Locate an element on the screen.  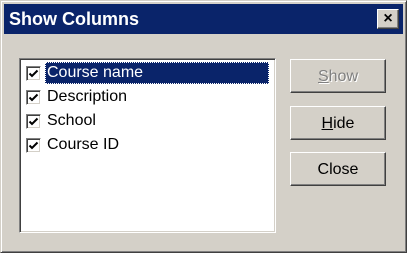
list-item-label: Course ID is located at coordinates (83, 144).